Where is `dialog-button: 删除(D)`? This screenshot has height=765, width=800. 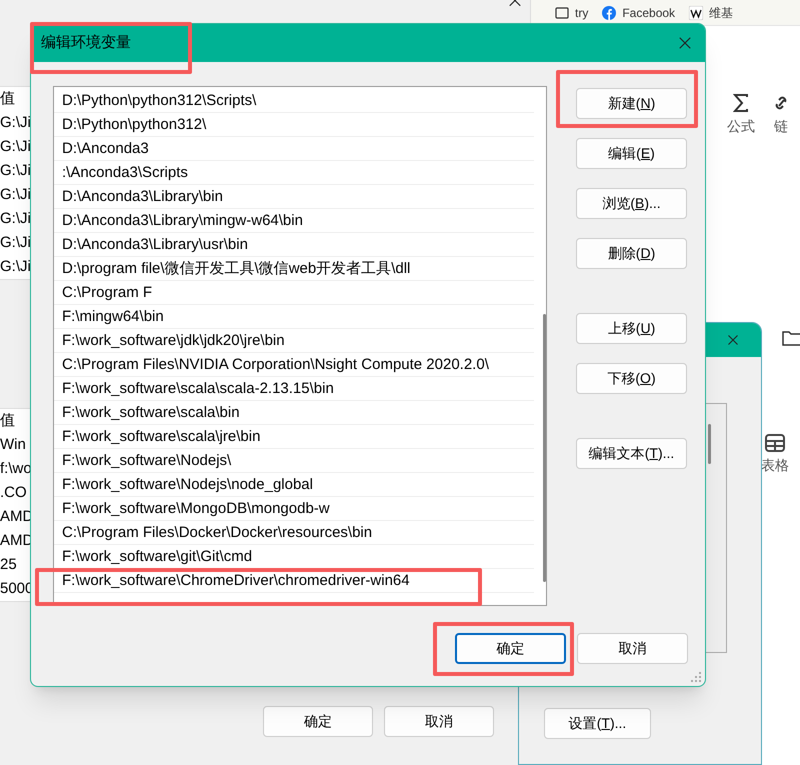
dialog-button: 删除(D) is located at coordinates (631, 253).